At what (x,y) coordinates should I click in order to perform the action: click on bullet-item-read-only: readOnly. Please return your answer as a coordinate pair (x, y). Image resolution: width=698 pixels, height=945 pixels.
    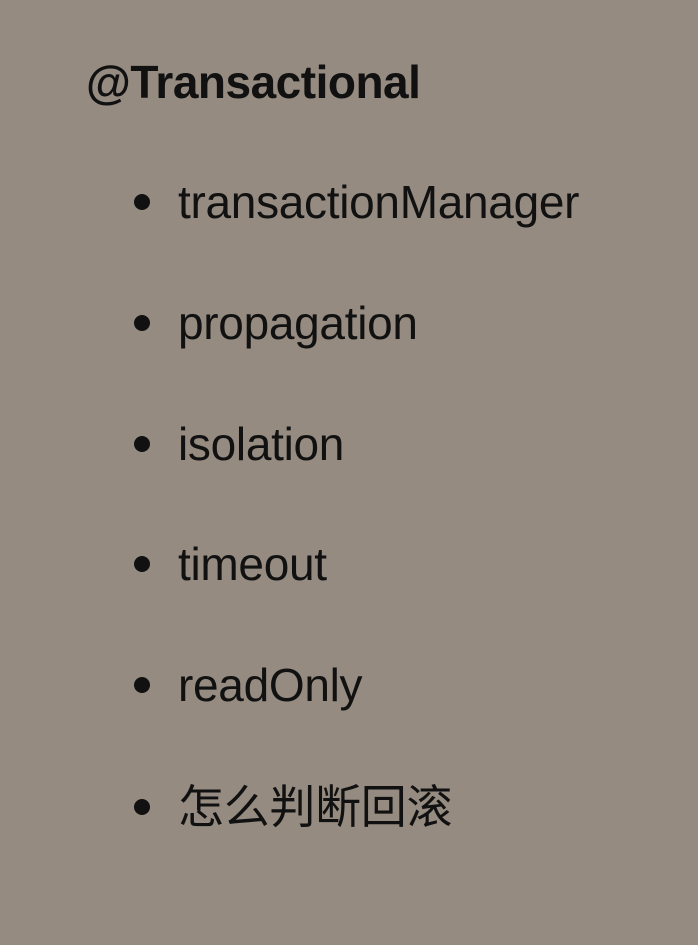
    Looking at the image, I should click on (248, 685).